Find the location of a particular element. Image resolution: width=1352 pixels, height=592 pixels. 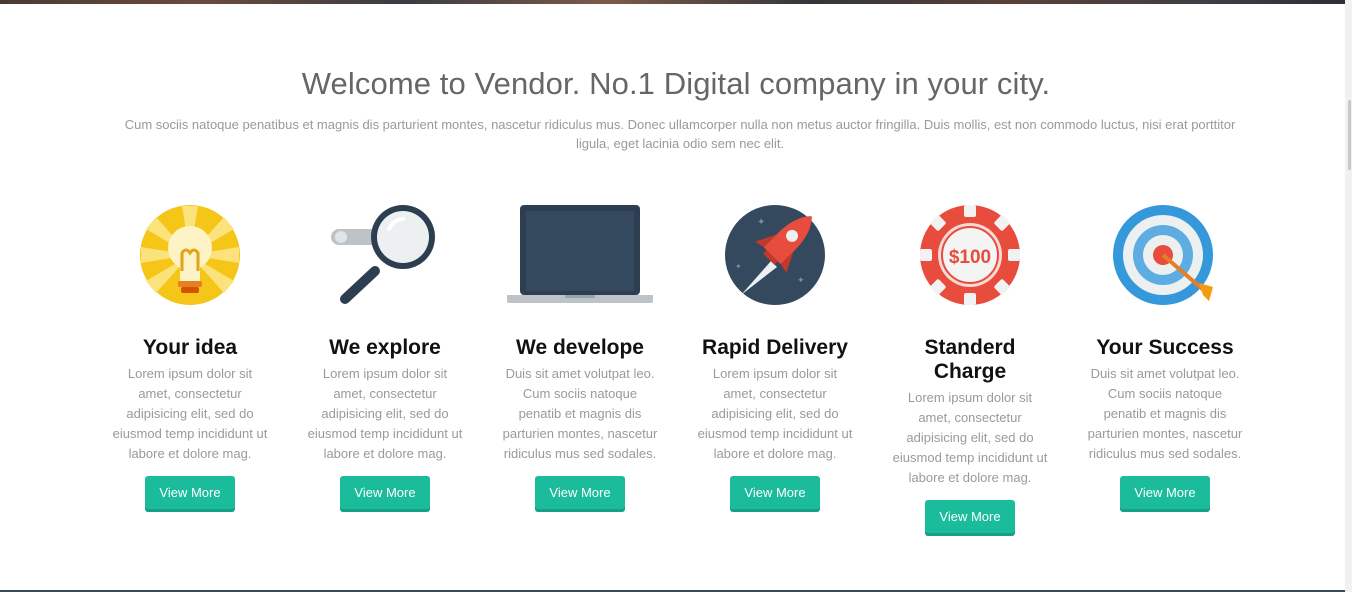

scrollbar is located at coordinates (1348, 296).